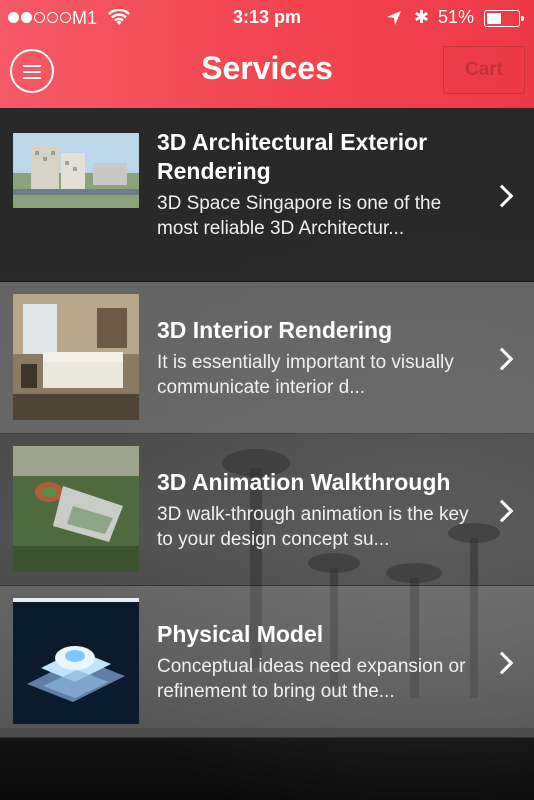  I want to click on bluetooth-icon: ✱, so click(422, 17).